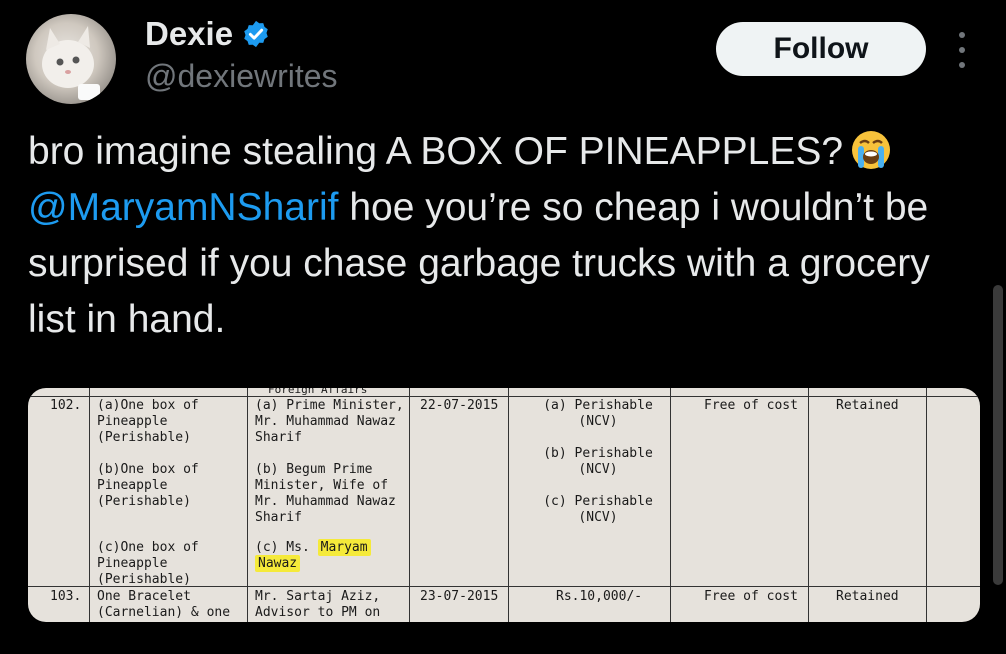 The width and height of the screenshot is (1006, 654). Describe the element at coordinates (459, 596) in the screenshot. I see `doc-date: 23-07-2015` at that location.